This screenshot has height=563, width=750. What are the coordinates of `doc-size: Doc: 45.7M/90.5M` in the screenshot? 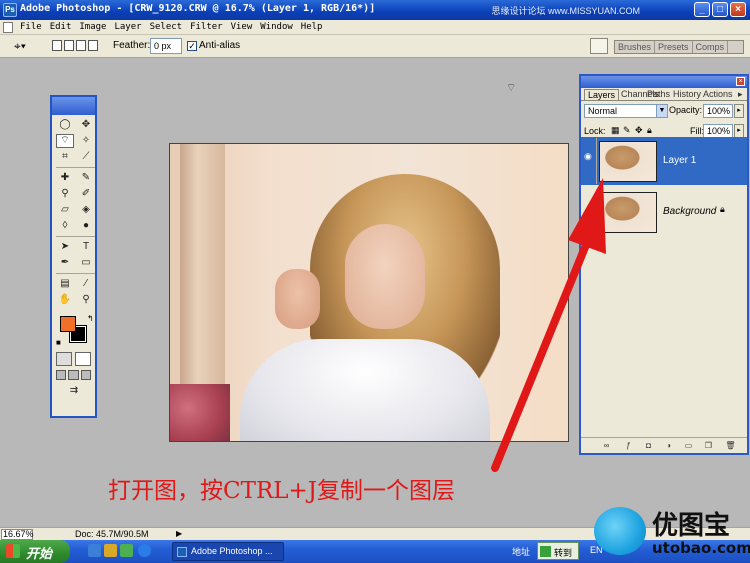 It's located at (112, 534).